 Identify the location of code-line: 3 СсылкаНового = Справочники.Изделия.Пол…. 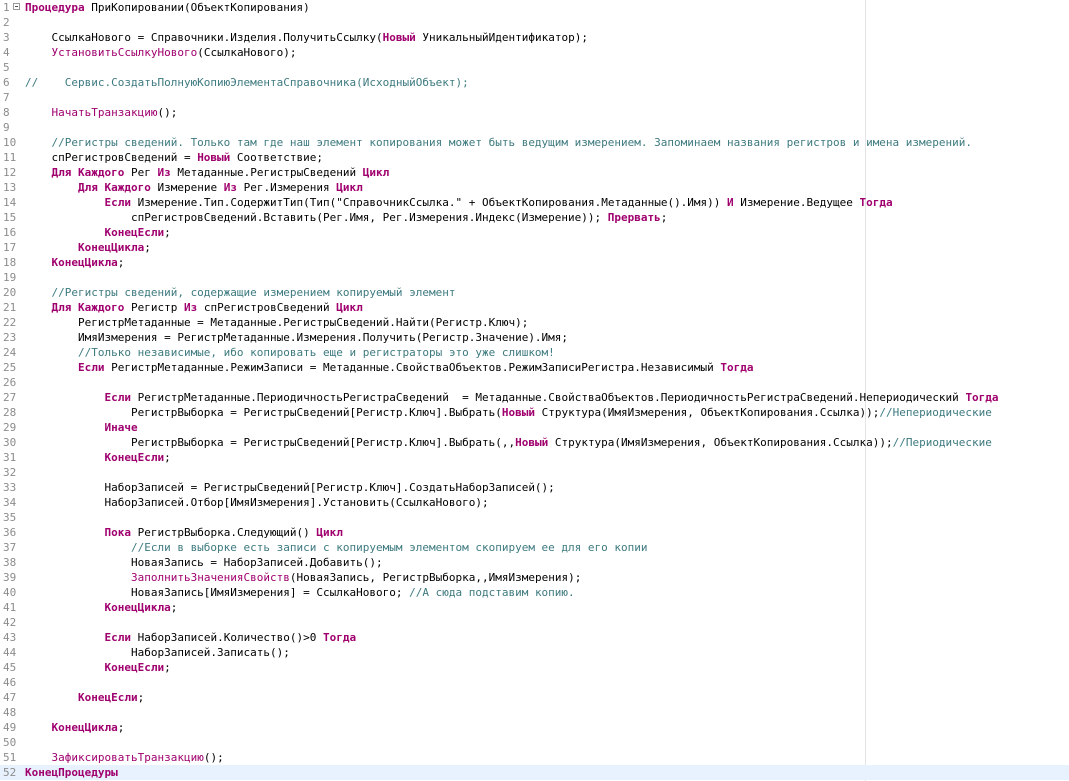
(534, 37).